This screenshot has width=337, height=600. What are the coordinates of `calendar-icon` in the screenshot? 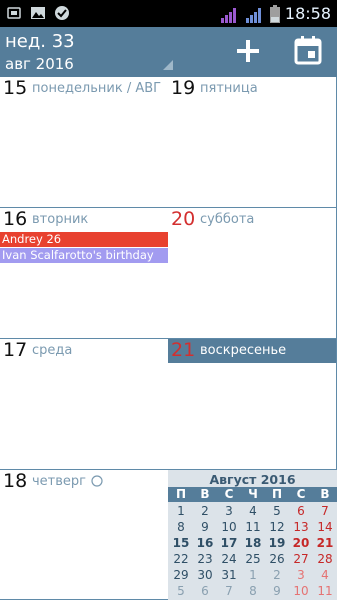 It's located at (308, 50).